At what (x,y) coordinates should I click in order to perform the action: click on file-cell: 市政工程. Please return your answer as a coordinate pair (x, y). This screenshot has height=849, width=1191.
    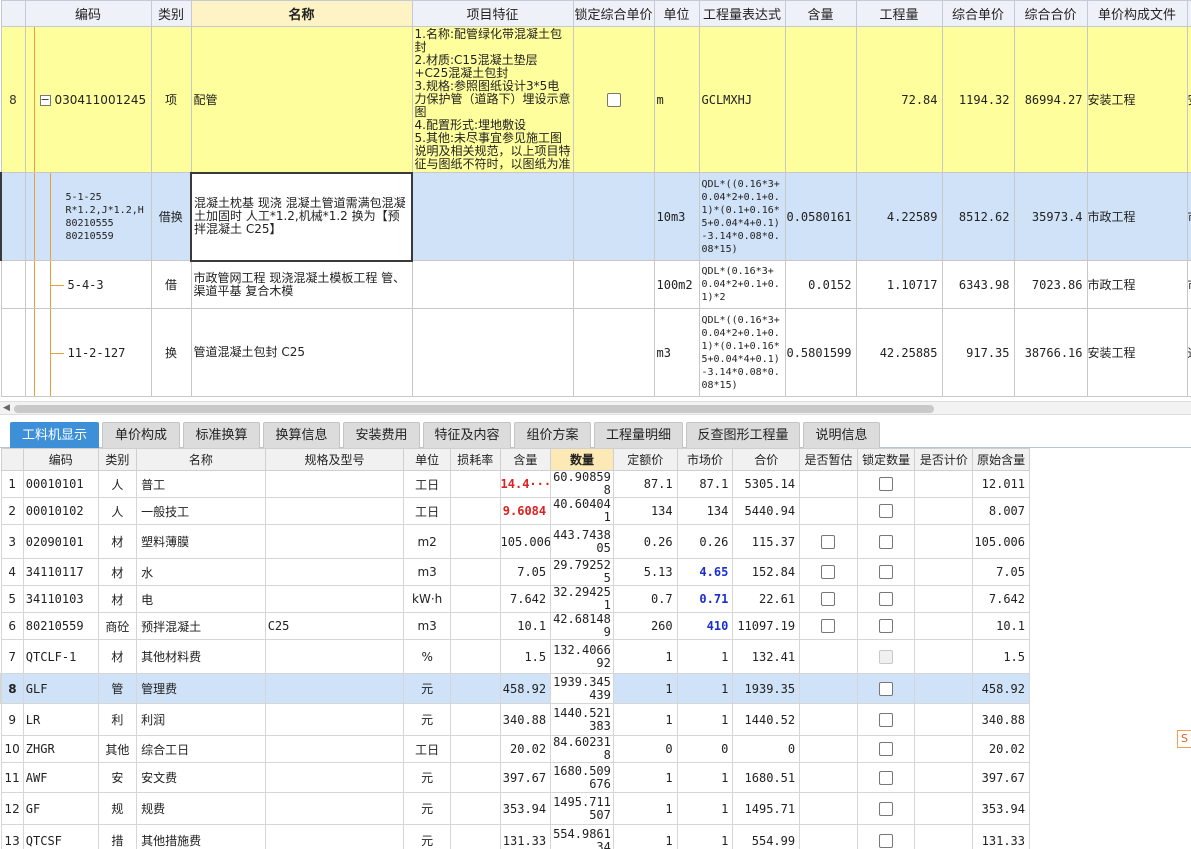
    Looking at the image, I should click on (1137, 216).